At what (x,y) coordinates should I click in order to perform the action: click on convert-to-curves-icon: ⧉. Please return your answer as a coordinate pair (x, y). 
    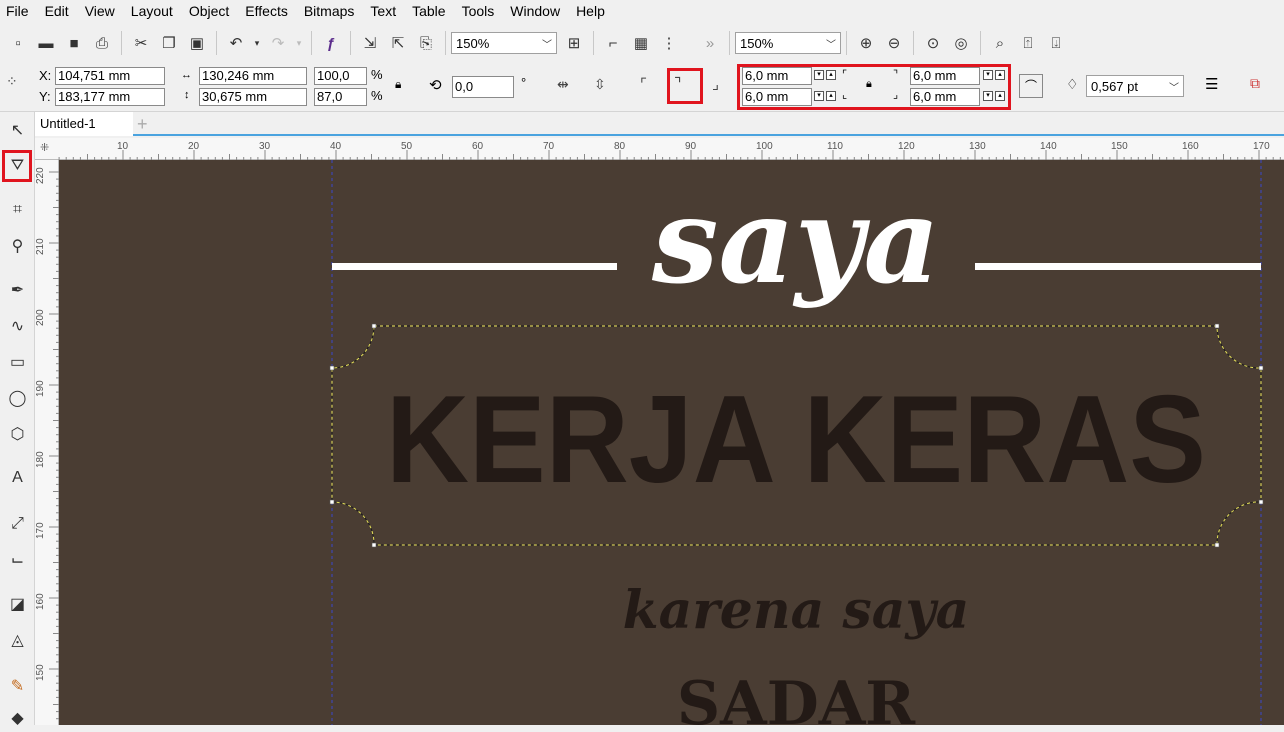
    Looking at the image, I should click on (1255, 83).